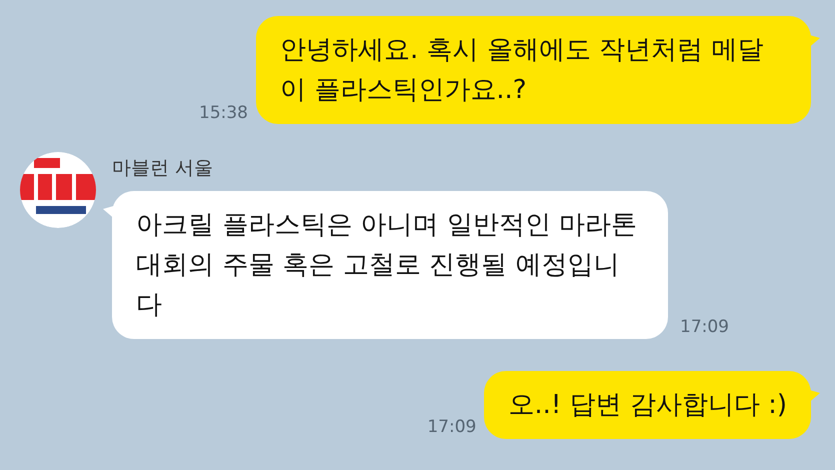 This screenshot has height=470, width=835. What do you see at coordinates (522, 70) in the screenshot?
I see `message-text: 안녕하세요. 혹시 올해에도 작년처럼 메달이 플라스틱인가요..?` at bounding box center [522, 70].